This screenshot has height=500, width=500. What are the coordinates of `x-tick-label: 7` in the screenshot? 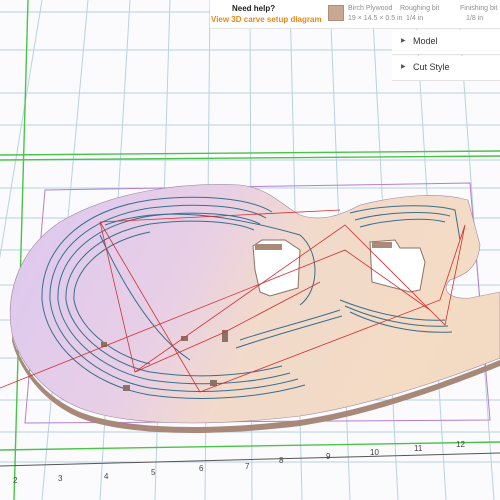 It's located at (247, 466).